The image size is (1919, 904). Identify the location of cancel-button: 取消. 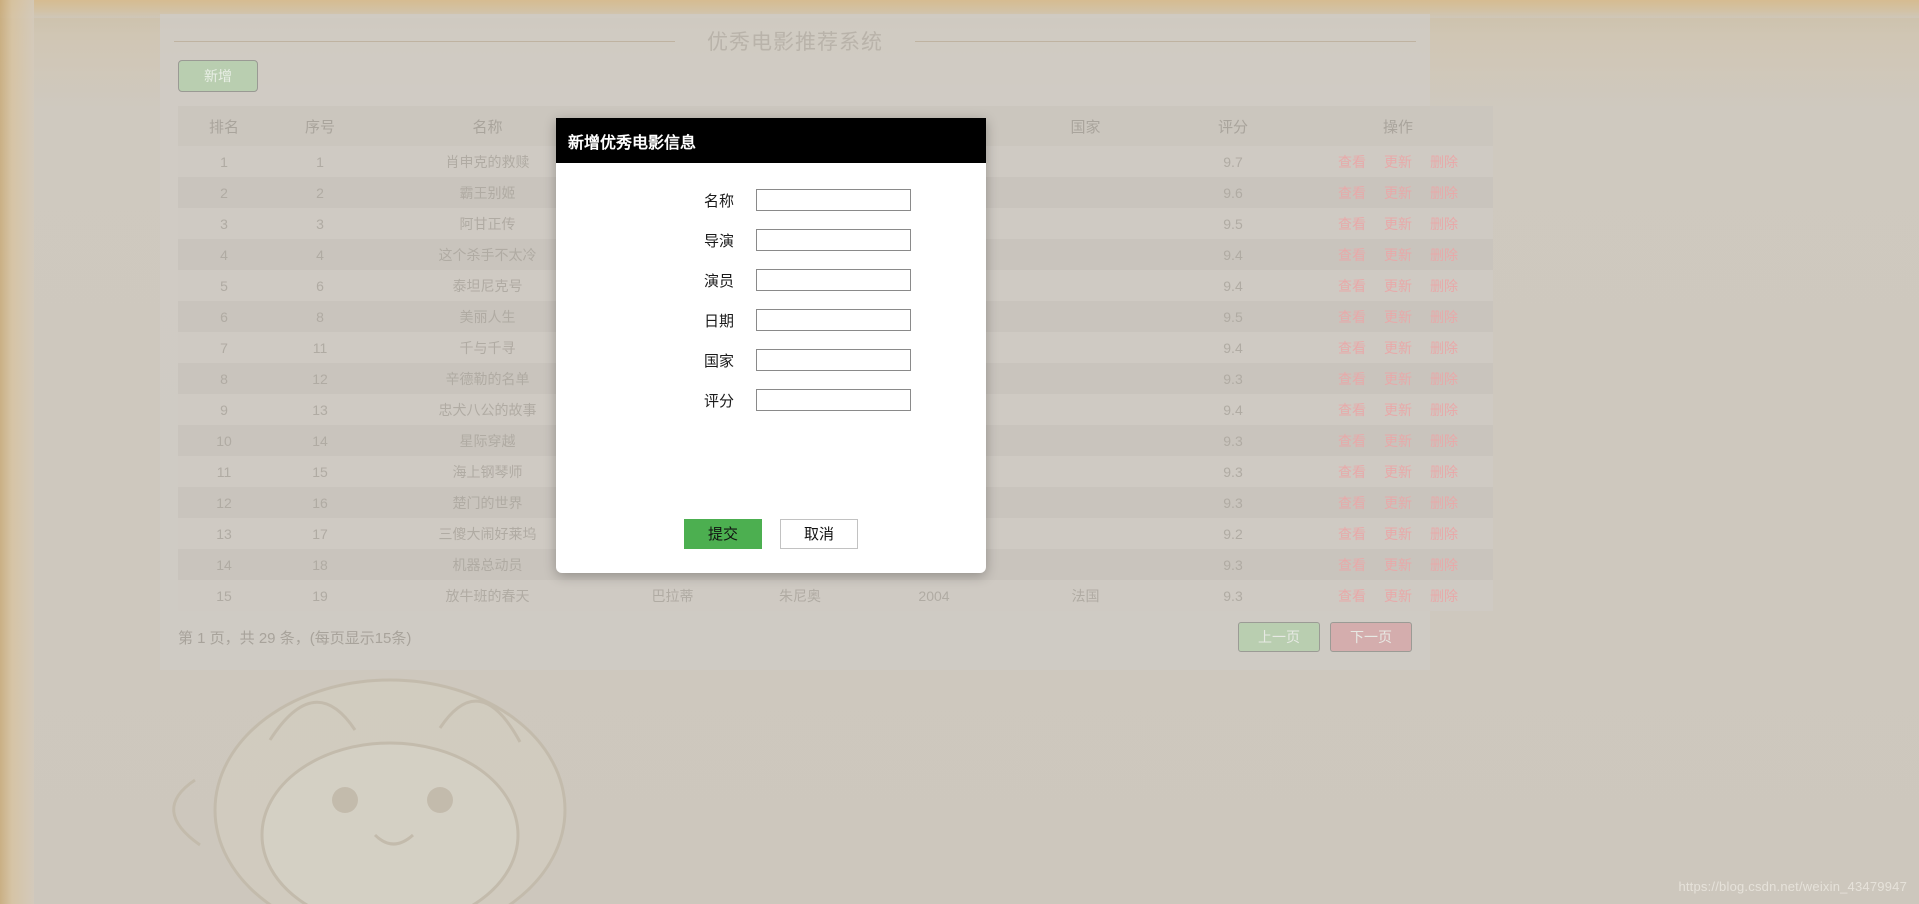
(819, 534).